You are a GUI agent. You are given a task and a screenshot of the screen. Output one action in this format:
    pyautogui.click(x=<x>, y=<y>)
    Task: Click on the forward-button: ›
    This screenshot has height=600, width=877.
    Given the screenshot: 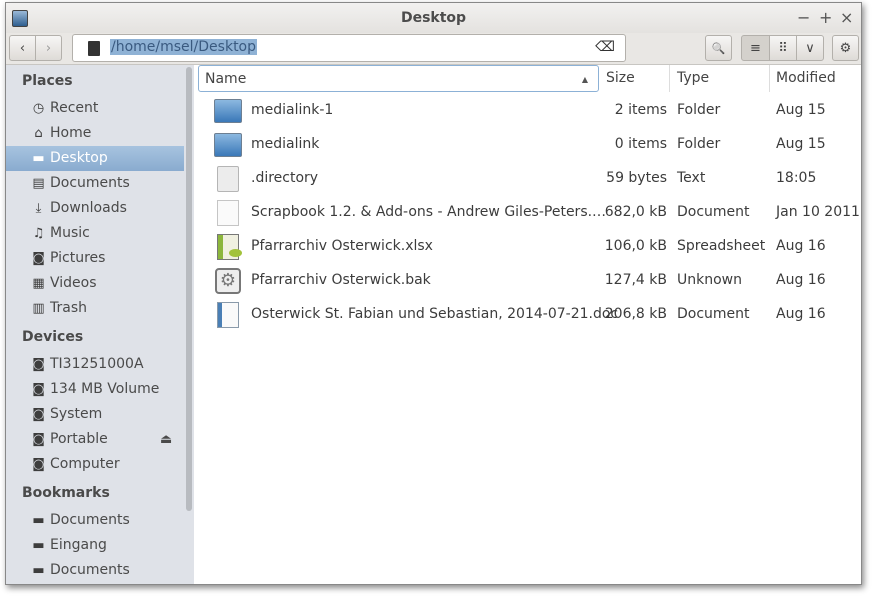 What is the action you would take?
    pyautogui.click(x=48, y=48)
    